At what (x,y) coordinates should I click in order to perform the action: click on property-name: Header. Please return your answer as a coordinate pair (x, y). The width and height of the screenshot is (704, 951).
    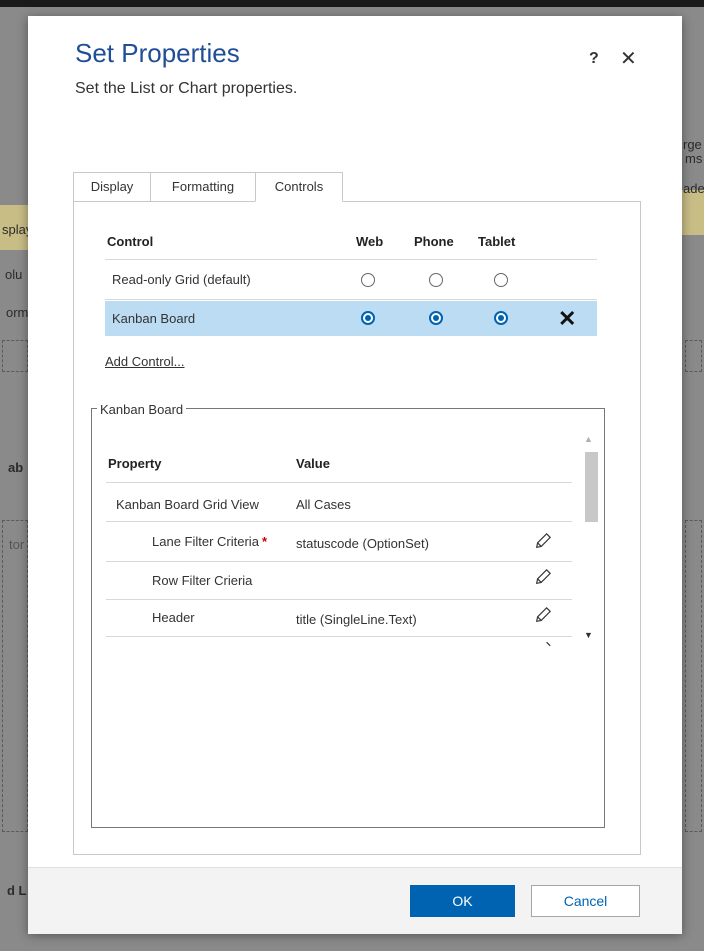
    Looking at the image, I should click on (173, 617).